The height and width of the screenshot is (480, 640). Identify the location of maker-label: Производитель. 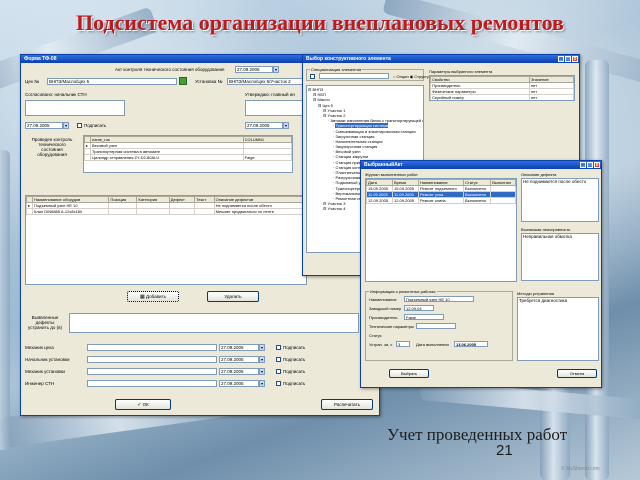
(383, 317).